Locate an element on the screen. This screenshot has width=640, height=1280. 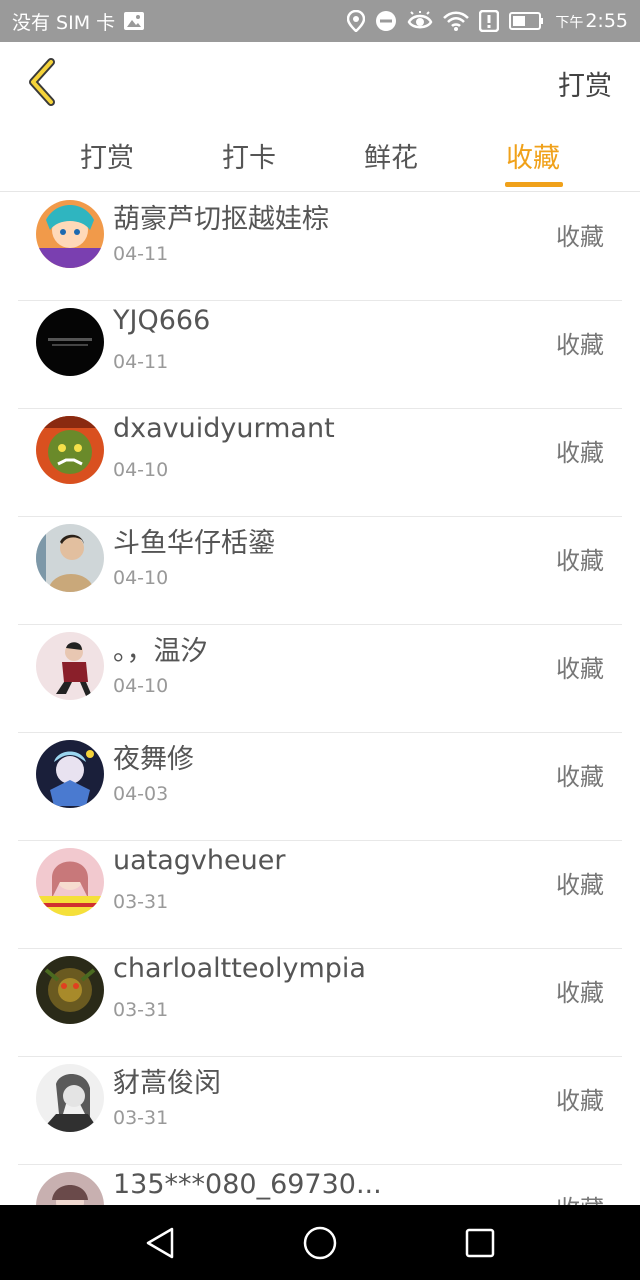
list-item: uatagvheuer 03-31 收藏 is located at coordinates (320, 895).